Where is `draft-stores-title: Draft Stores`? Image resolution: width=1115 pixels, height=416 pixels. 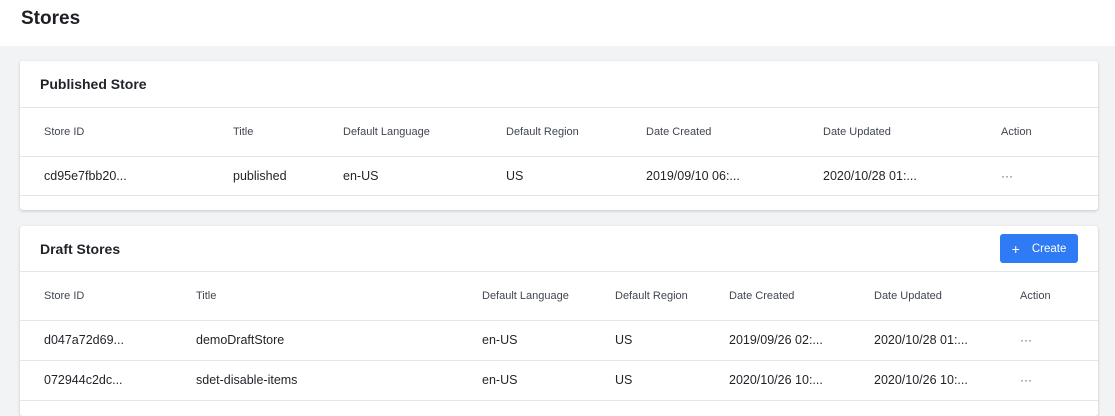
draft-stores-title: Draft Stores is located at coordinates (80, 249).